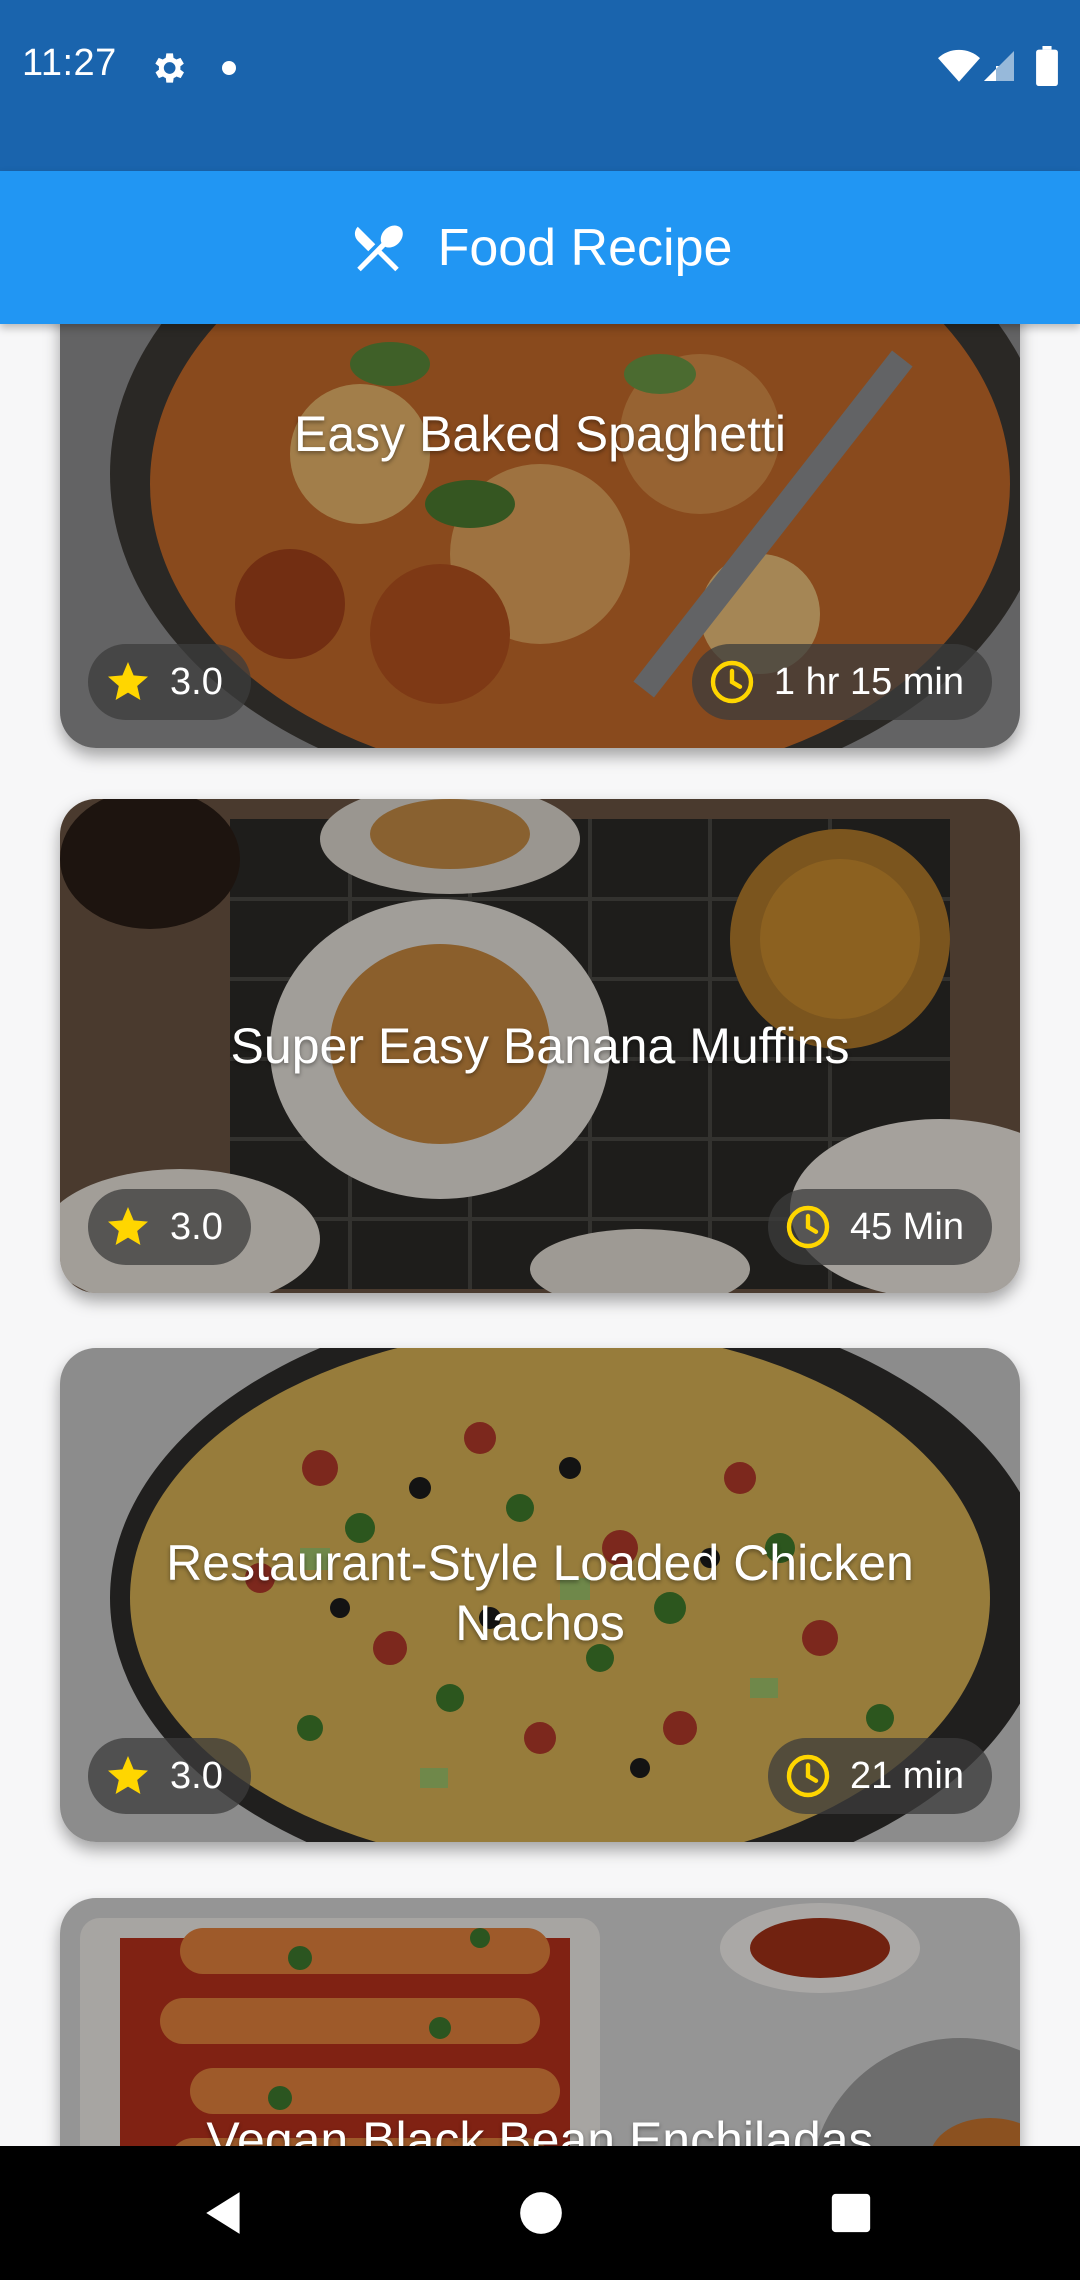 This screenshot has height=2280, width=1080. Describe the element at coordinates (69, 63) in the screenshot. I see `status-time: 11:27` at that location.